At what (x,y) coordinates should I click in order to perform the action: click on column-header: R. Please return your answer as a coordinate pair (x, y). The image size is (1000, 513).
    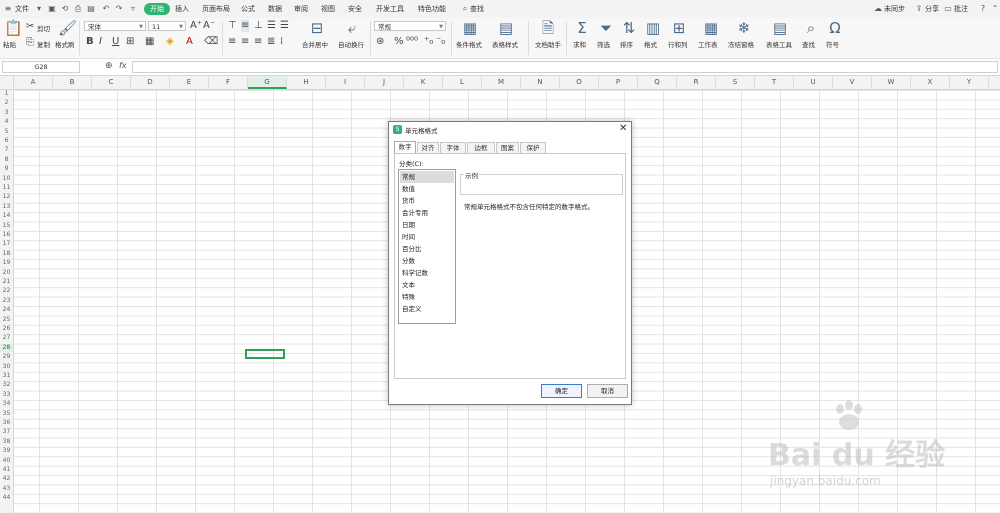
    Looking at the image, I should click on (696, 82).